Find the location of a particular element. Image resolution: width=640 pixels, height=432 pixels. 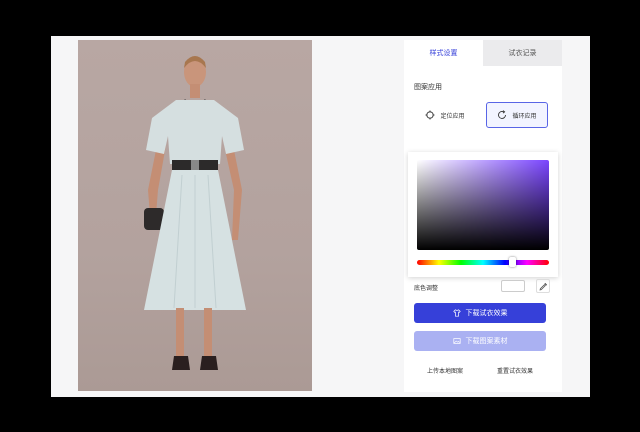

dress-figure is located at coordinates (195, 213).